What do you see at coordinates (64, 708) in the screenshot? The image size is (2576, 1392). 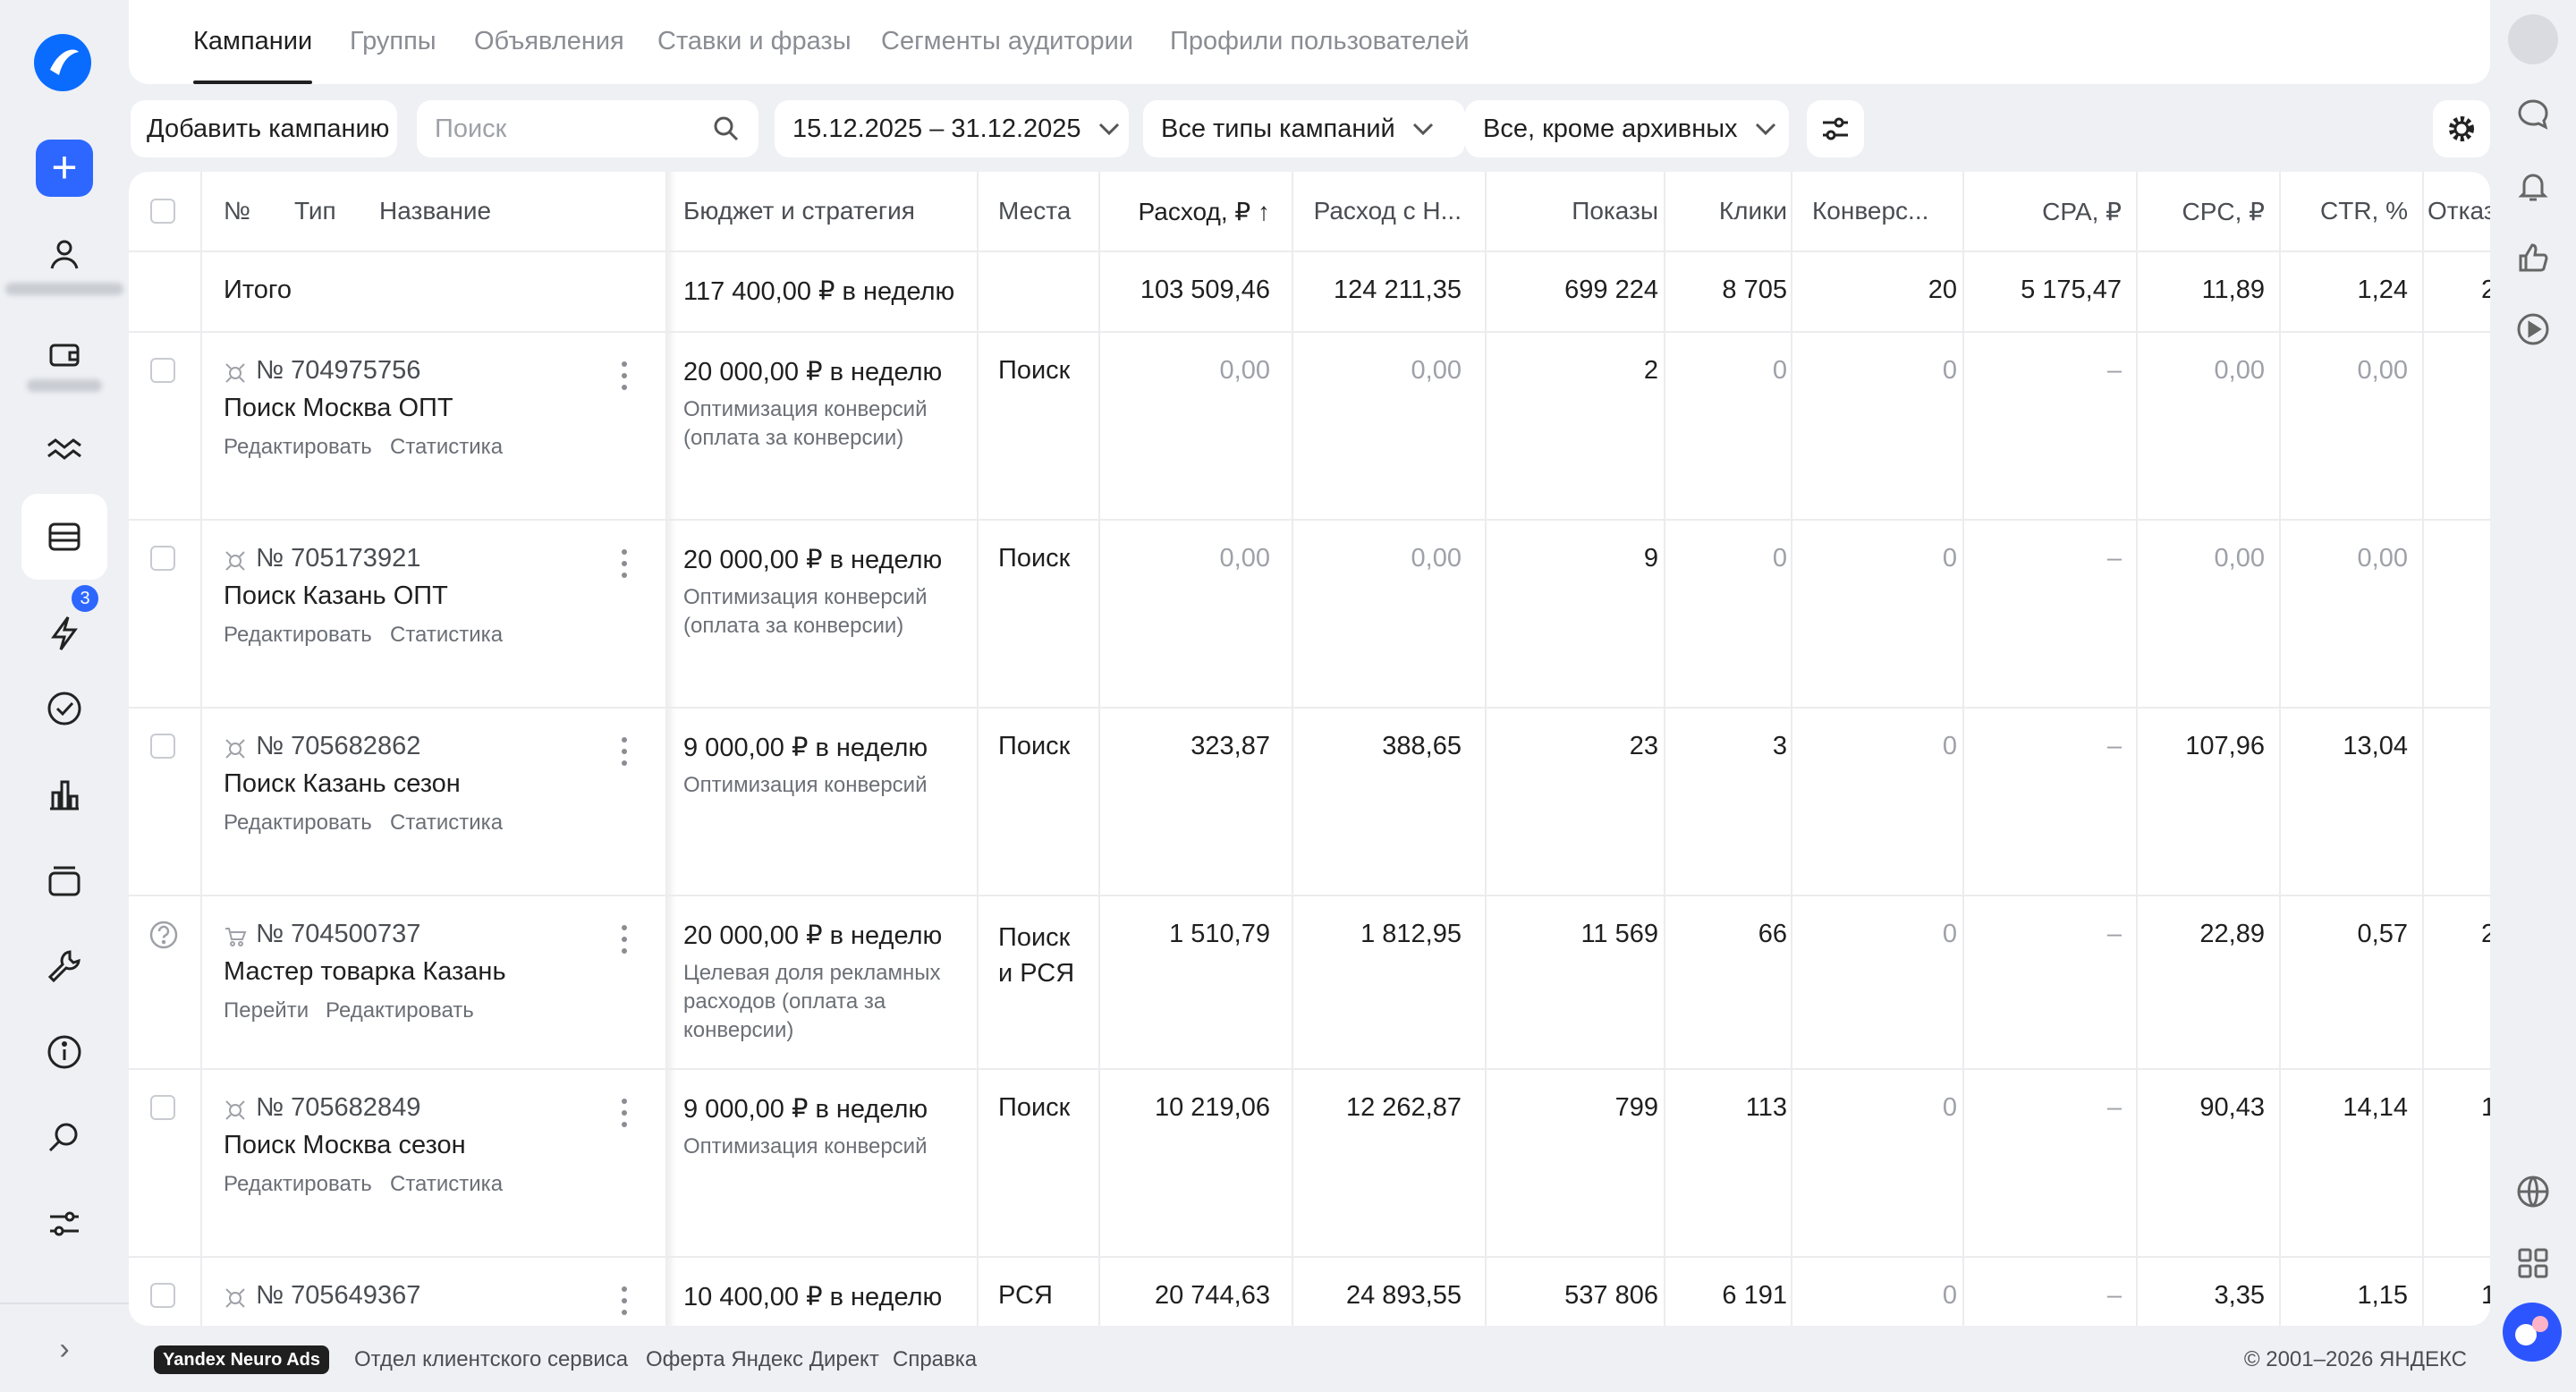 I see `check-circle-icon` at bounding box center [64, 708].